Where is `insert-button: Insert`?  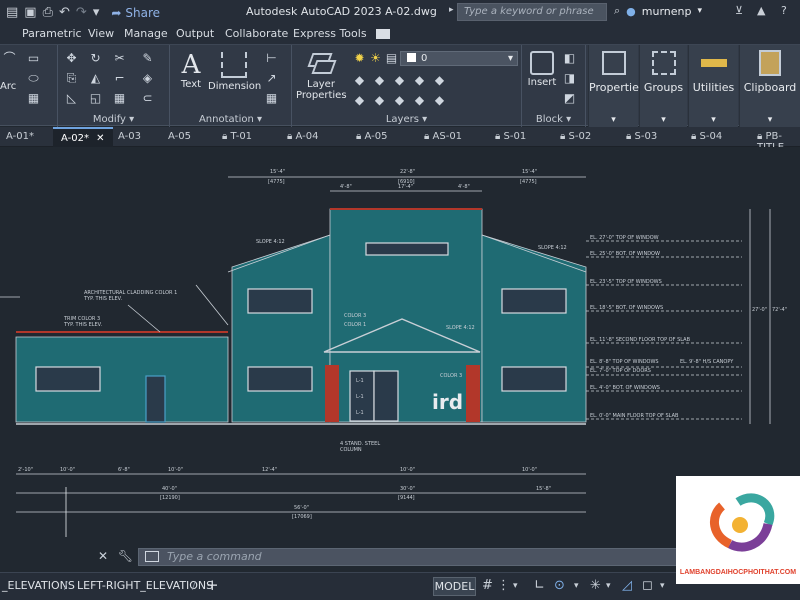
insert-button: Insert is located at coordinates (542, 69).